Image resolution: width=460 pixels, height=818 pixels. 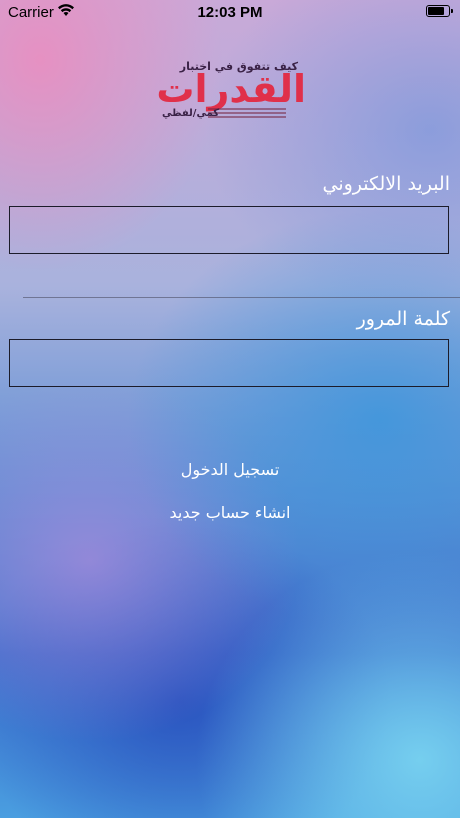 I want to click on battery-icon, so click(x=439, y=11).